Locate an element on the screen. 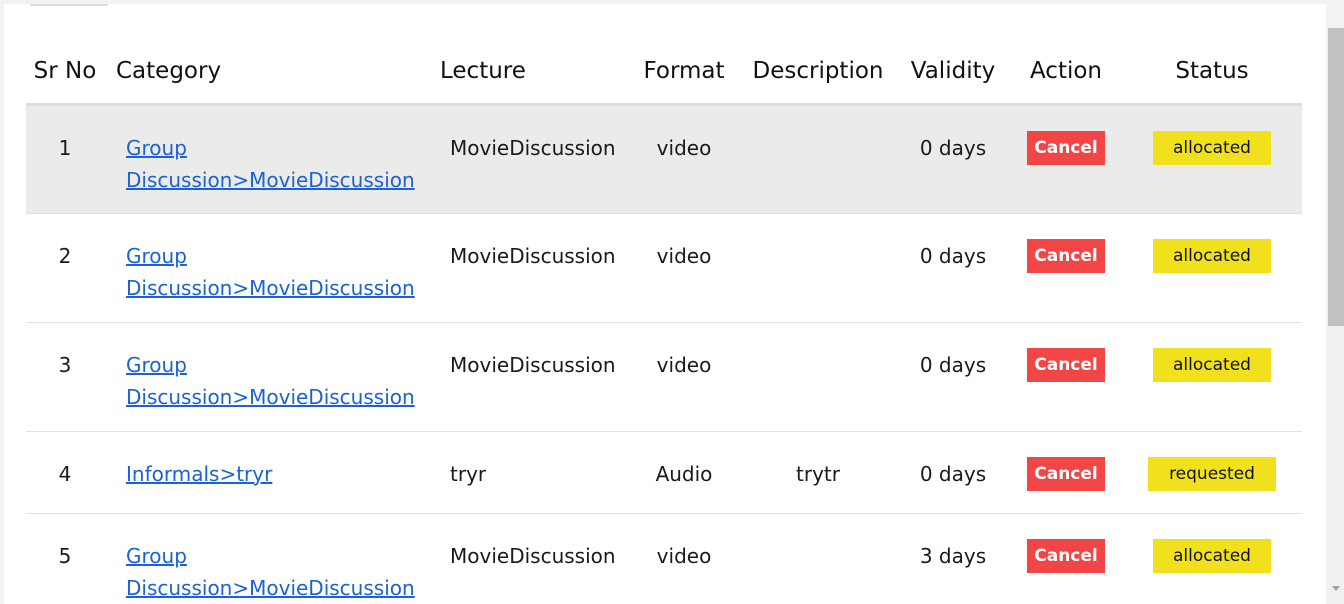 This screenshot has height=604, width=1344. row-category-cell: Informals>tryr is located at coordinates (272, 472).